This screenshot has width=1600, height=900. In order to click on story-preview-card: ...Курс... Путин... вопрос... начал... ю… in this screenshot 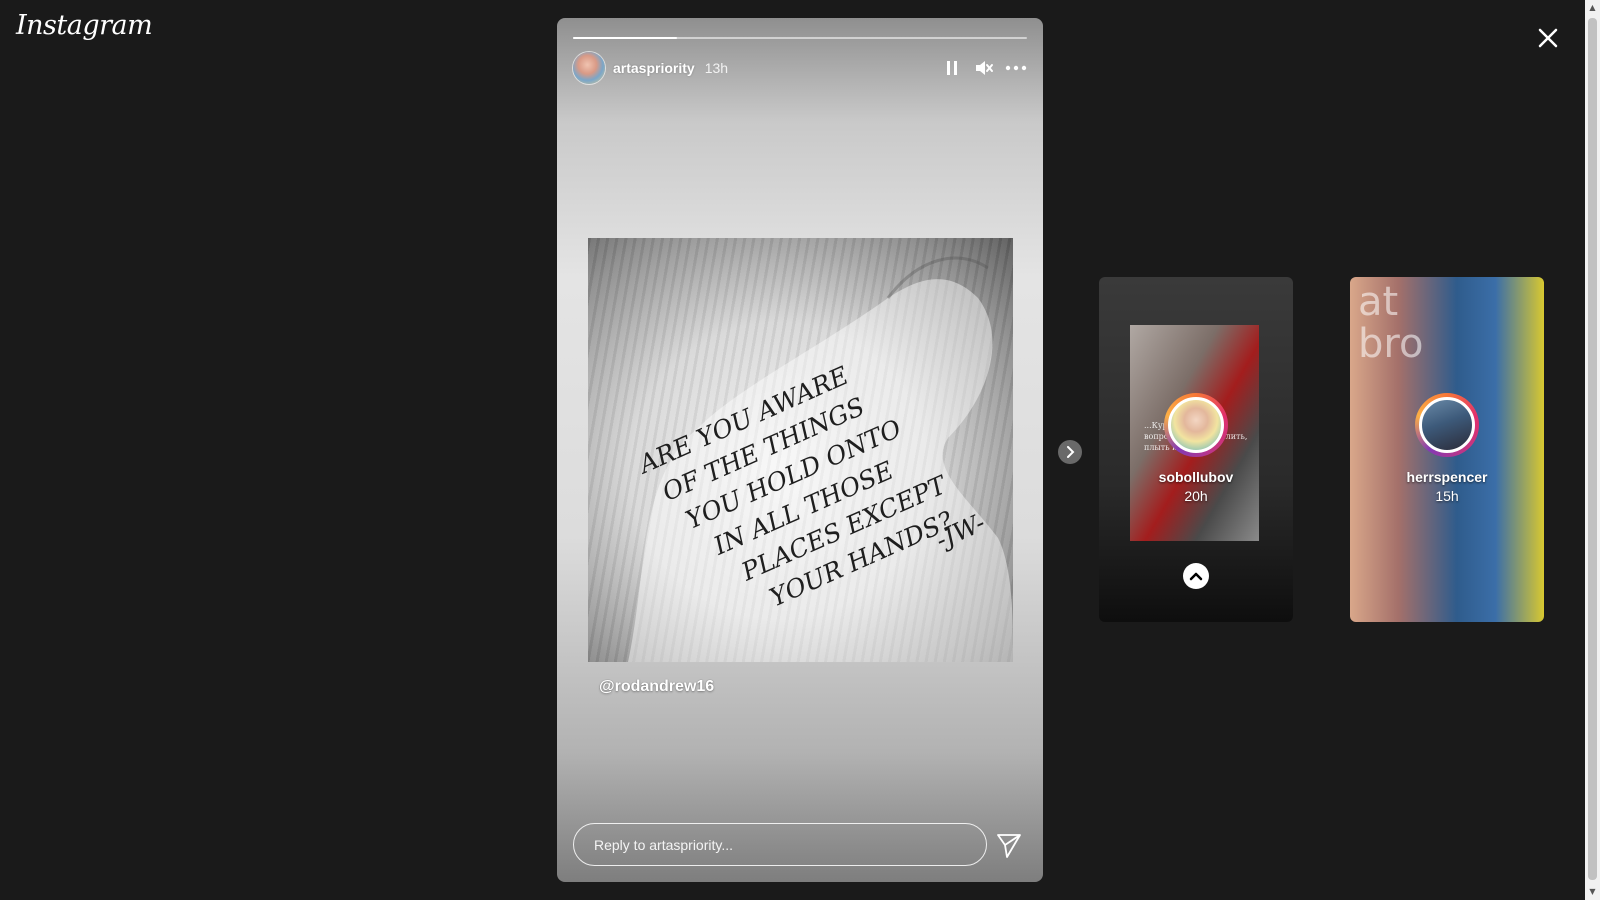, I will do `click(1196, 449)`.